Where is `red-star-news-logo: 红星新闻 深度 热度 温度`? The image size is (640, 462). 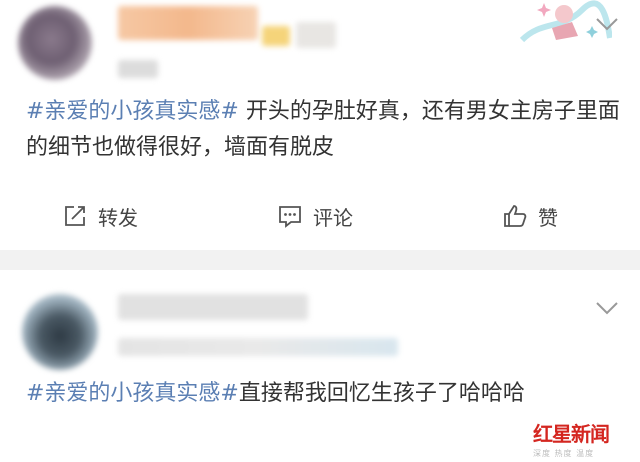 red-star-news-logo: 红星新闻 深度 热度 温度 is located at coordinates (583, 438).